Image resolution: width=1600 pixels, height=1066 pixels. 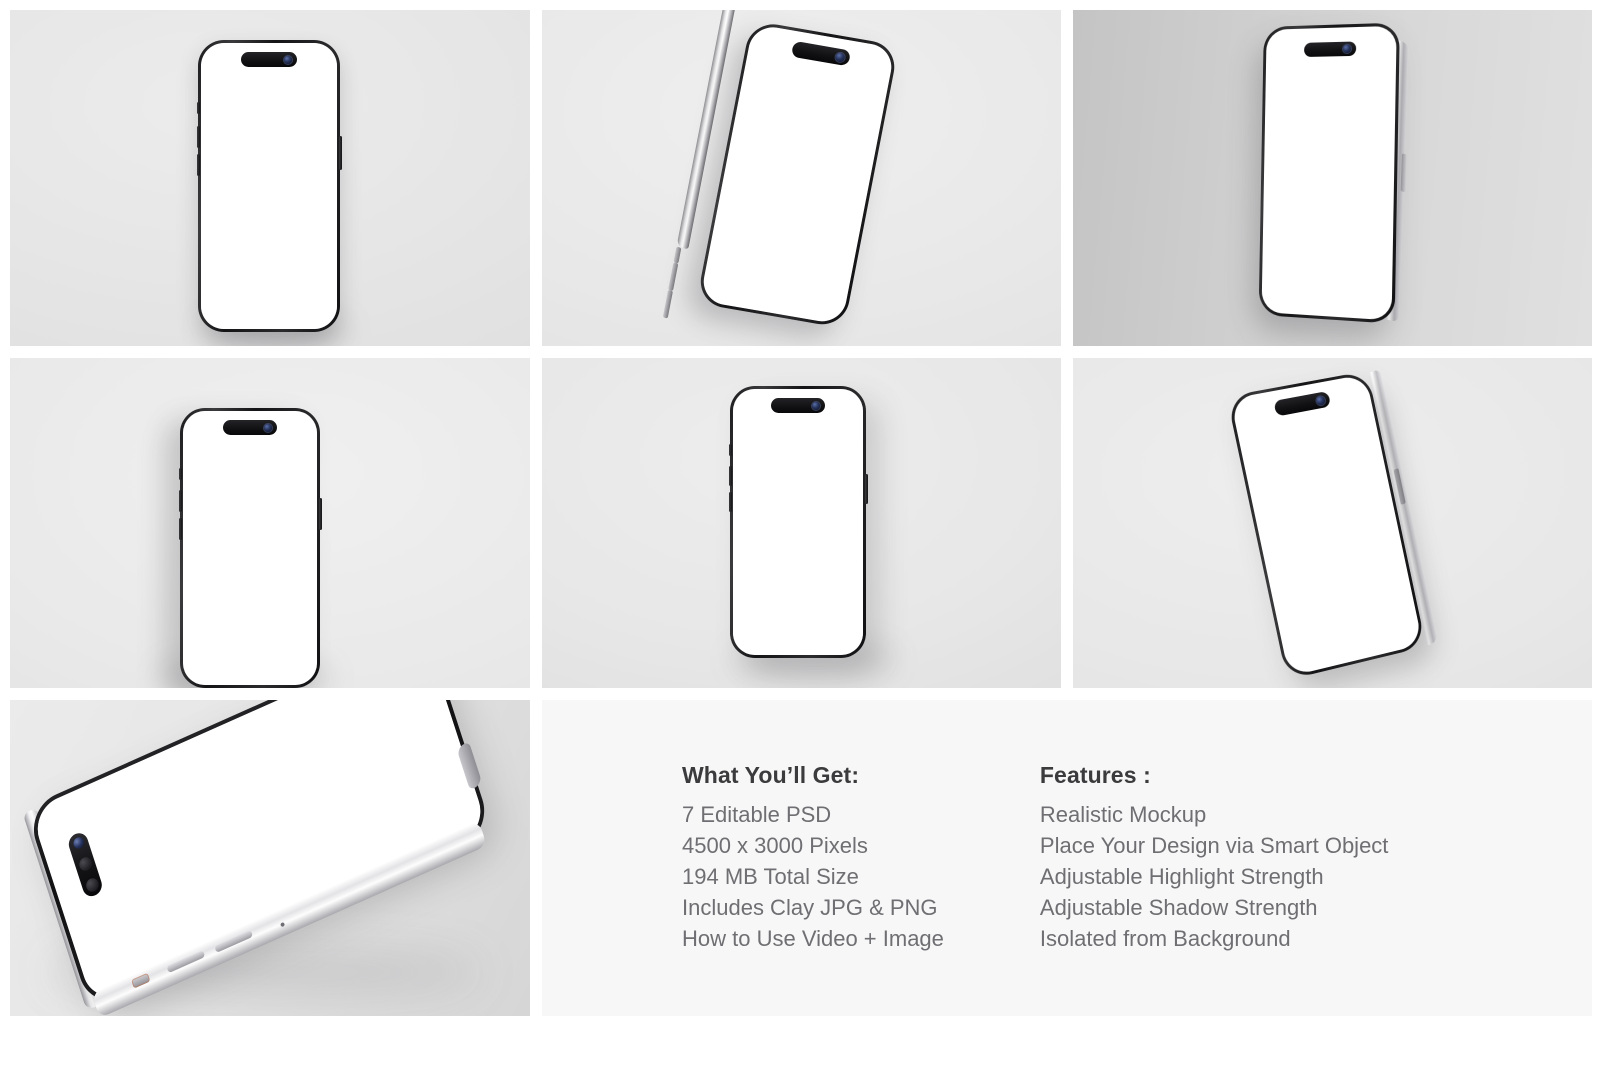 I want to click on mockup-cell-phone-laid-flat, so click(x=270, y=858).